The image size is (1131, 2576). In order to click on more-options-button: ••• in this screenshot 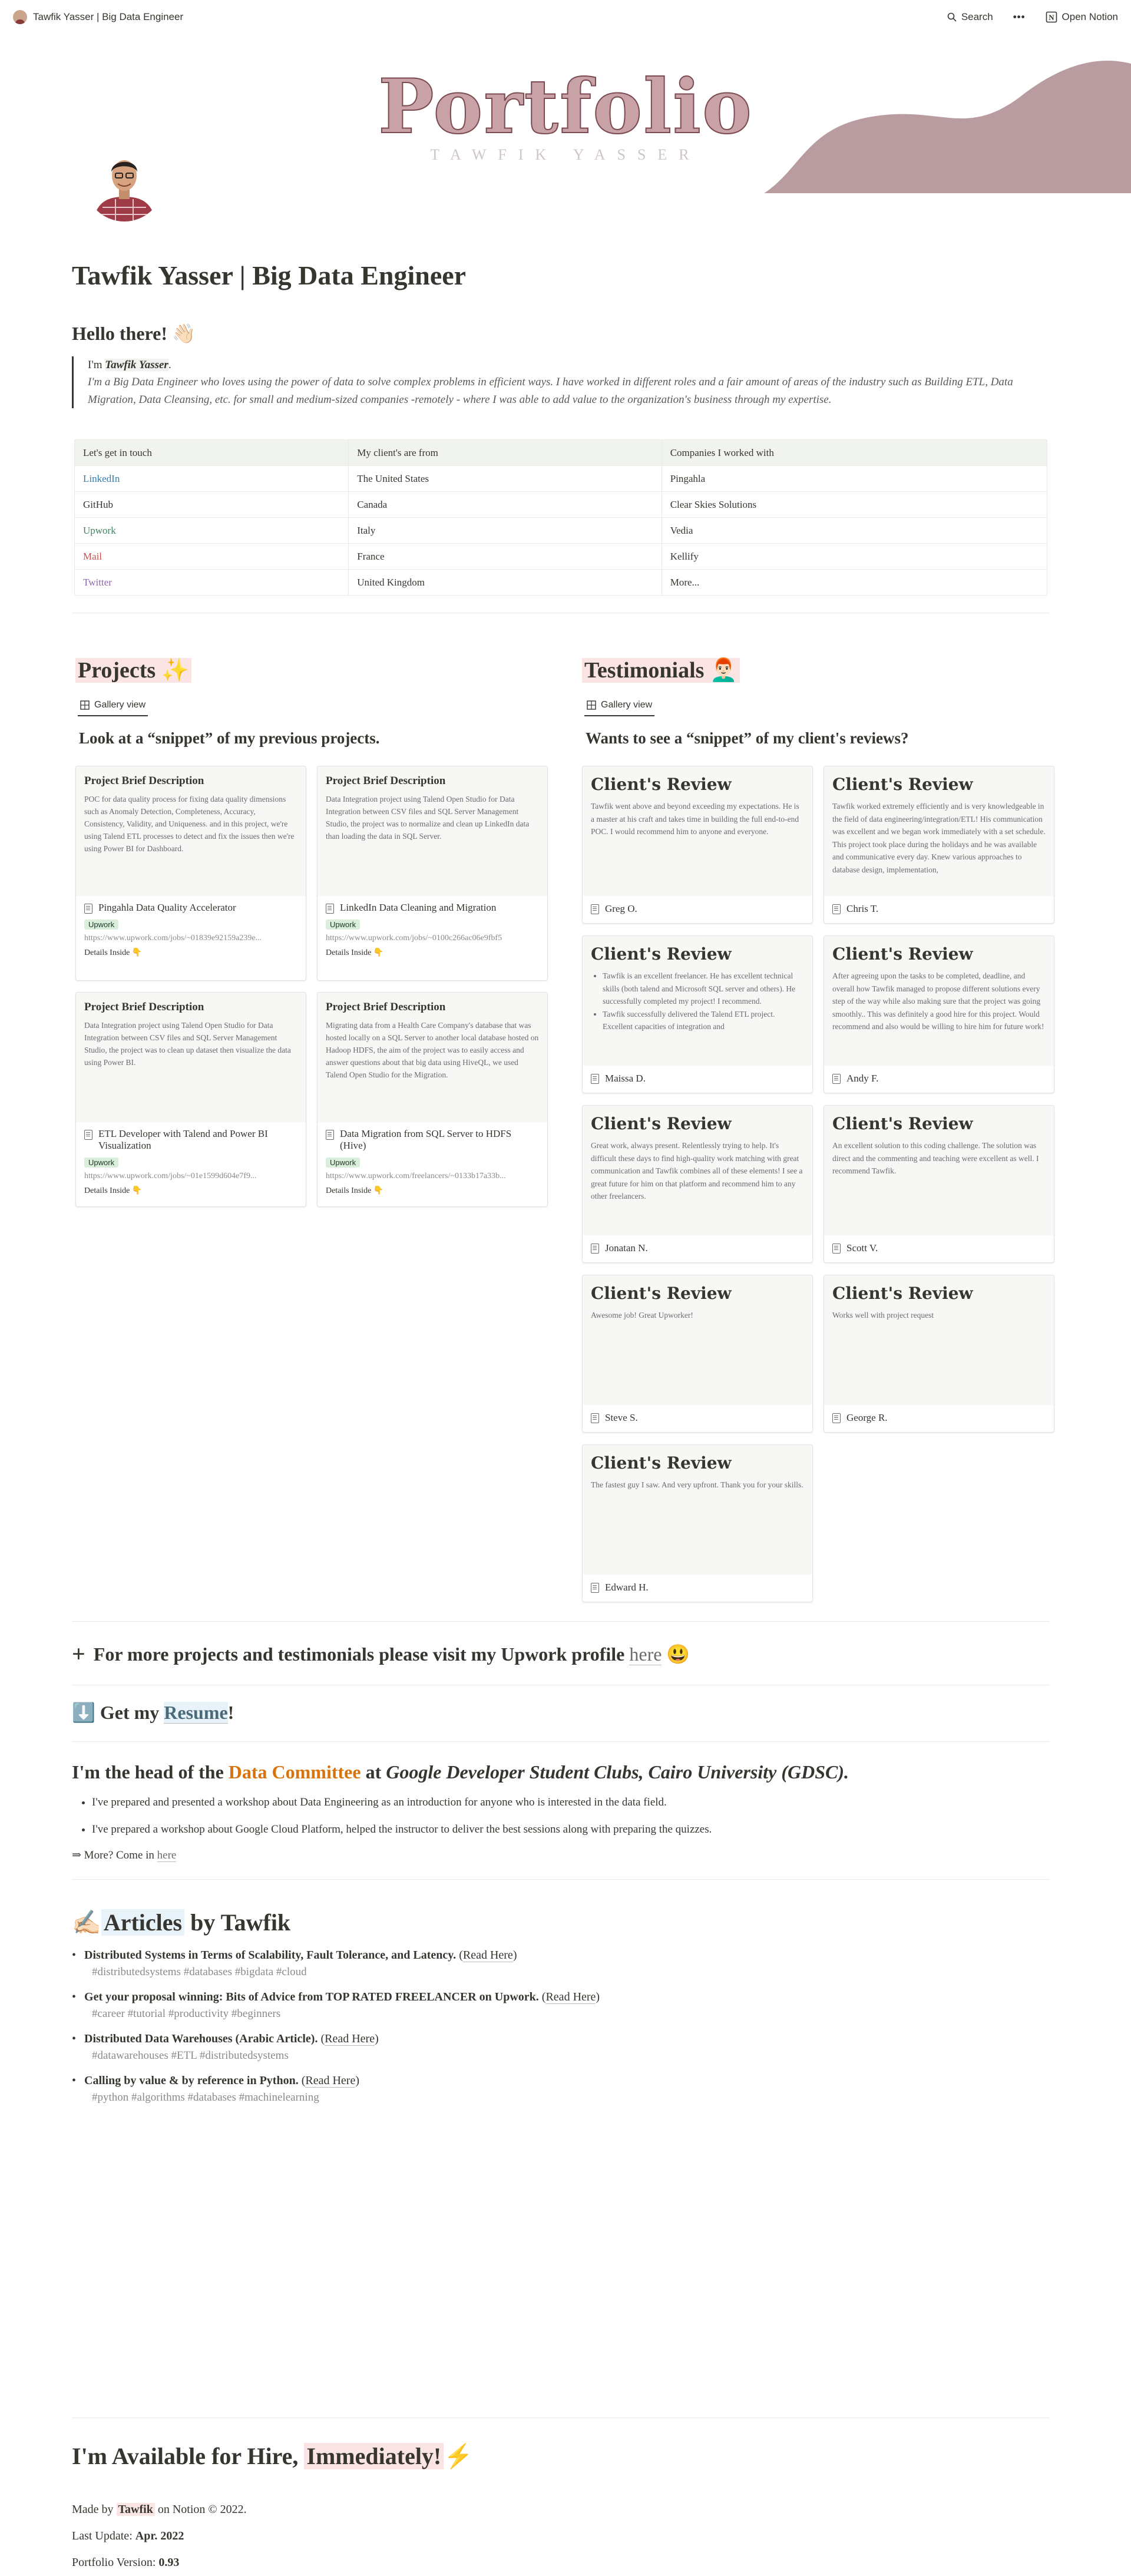, I will do `click(1020, 17)`.